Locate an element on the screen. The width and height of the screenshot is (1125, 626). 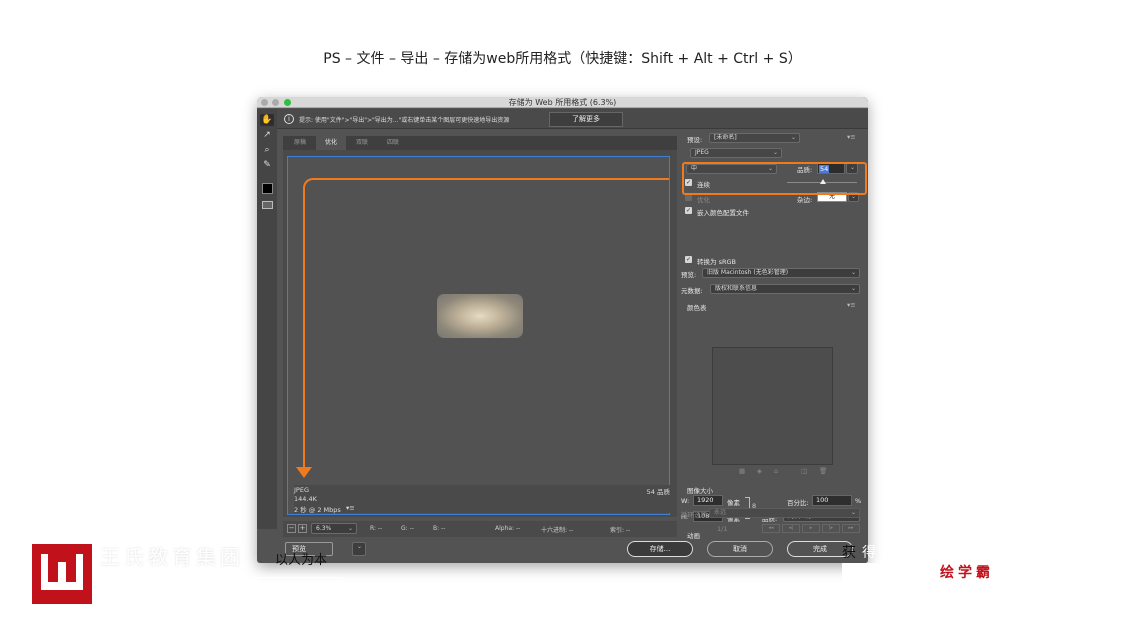
info-quality: 54 品质 is located at coordinates (658, 492).